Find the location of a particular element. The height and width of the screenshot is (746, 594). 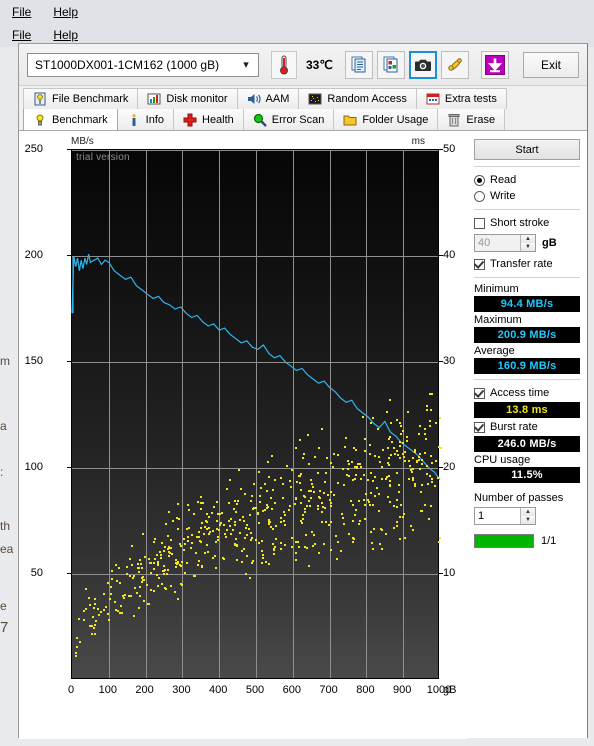

checkbox-short-stroke: Short stroke is located at coordinates (527, 223).